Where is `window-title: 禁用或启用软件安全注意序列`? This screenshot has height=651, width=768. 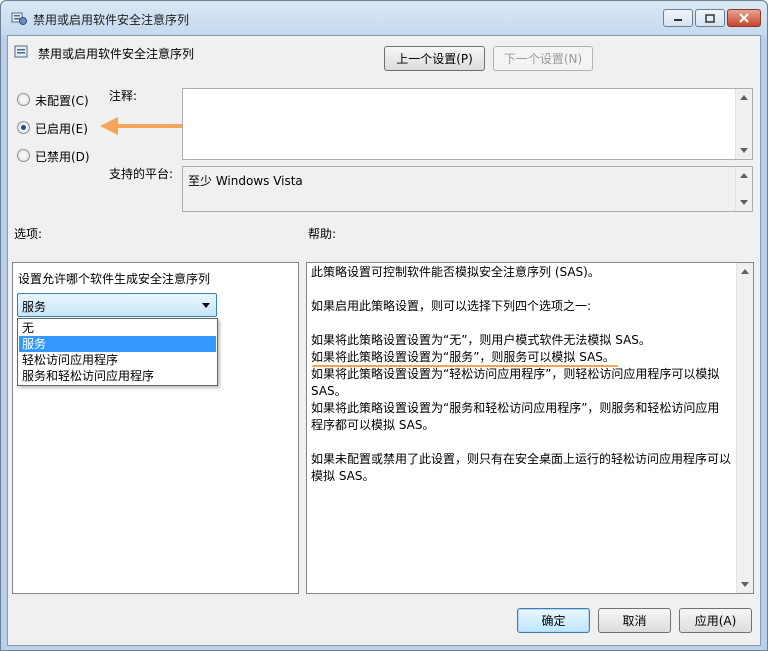 window-title: 禁用或启用软件安全注意序列 is located at coordinates (111, 20).